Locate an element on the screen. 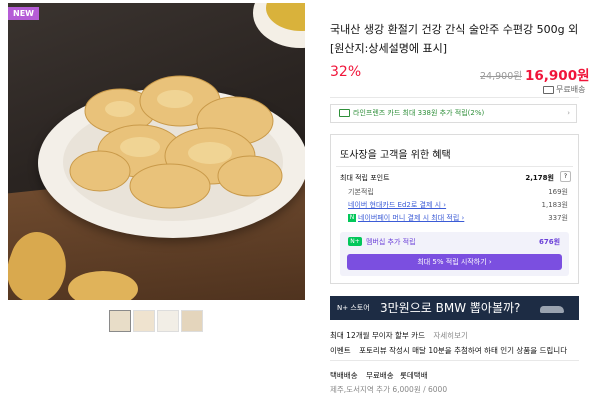  event-text: 포토리뷰 작성시 매달 10분을 추첨하여 하태 인기 상품을 드립니다 is located at coordinates (463, 350).